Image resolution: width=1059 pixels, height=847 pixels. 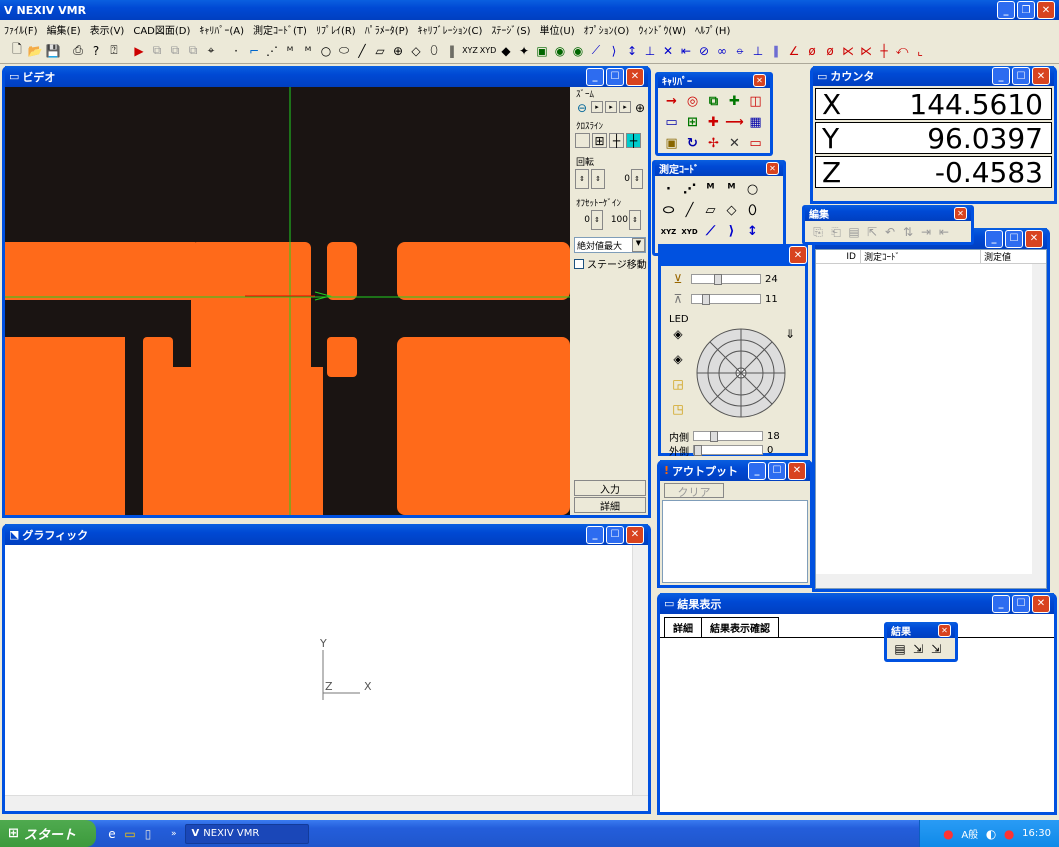 I want to click on image-icon: ▣, so click(x=542, y=51).